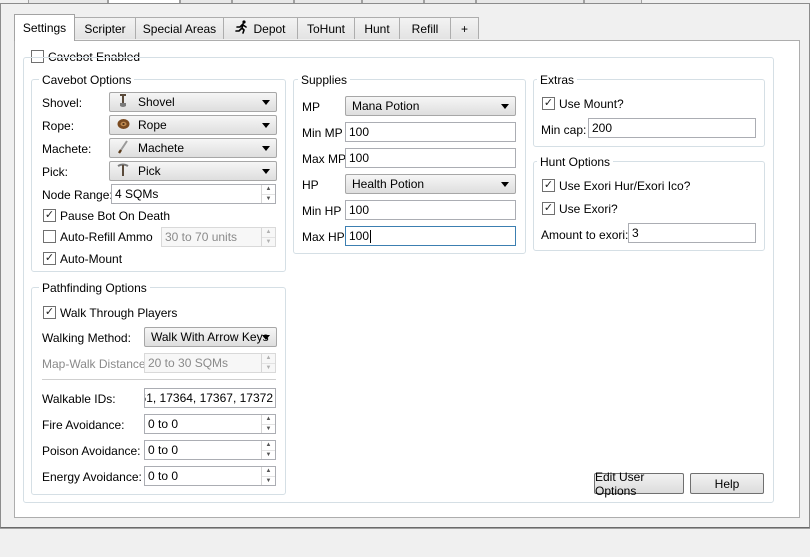  I want to click on pick-value: Pick, so click(149, 171).